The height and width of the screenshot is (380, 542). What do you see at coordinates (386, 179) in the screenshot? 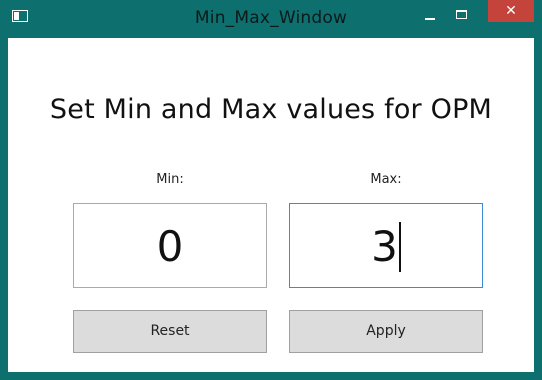
I see `max-label: Max:` at bounding box center [386, 179].